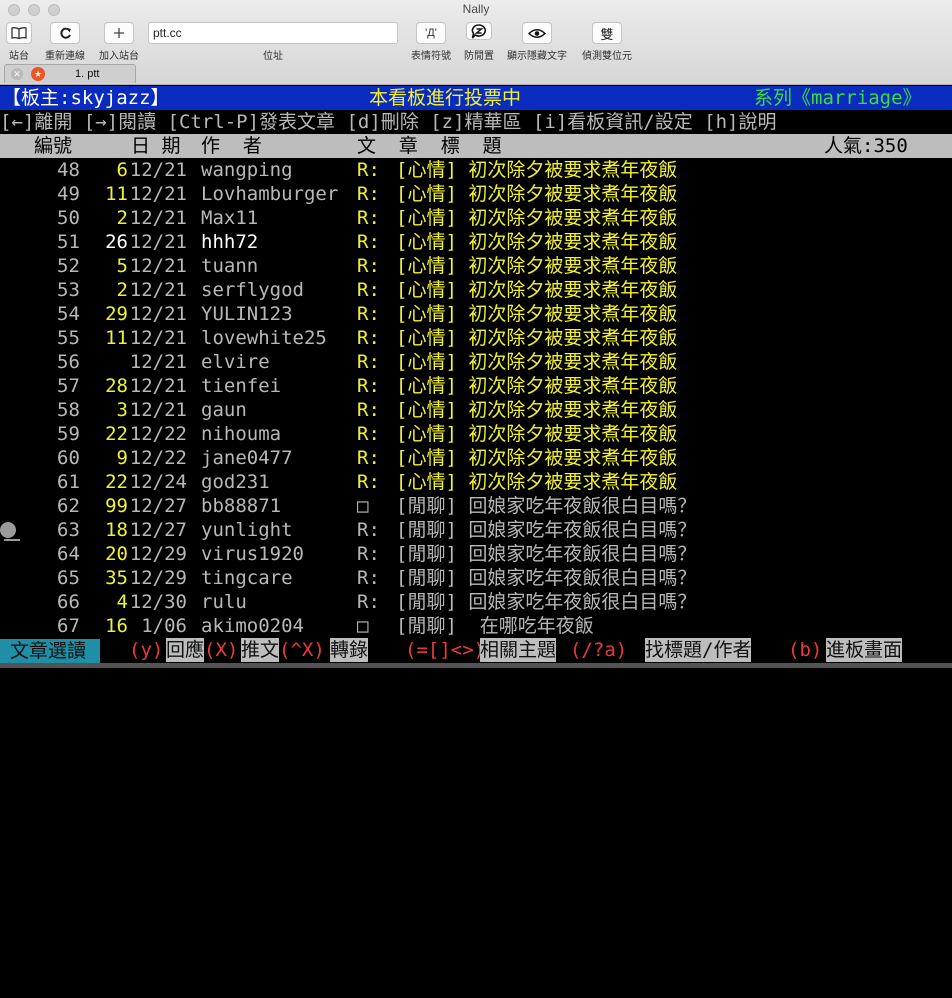  I want to click on key-reply: (y), so click(146, 650).